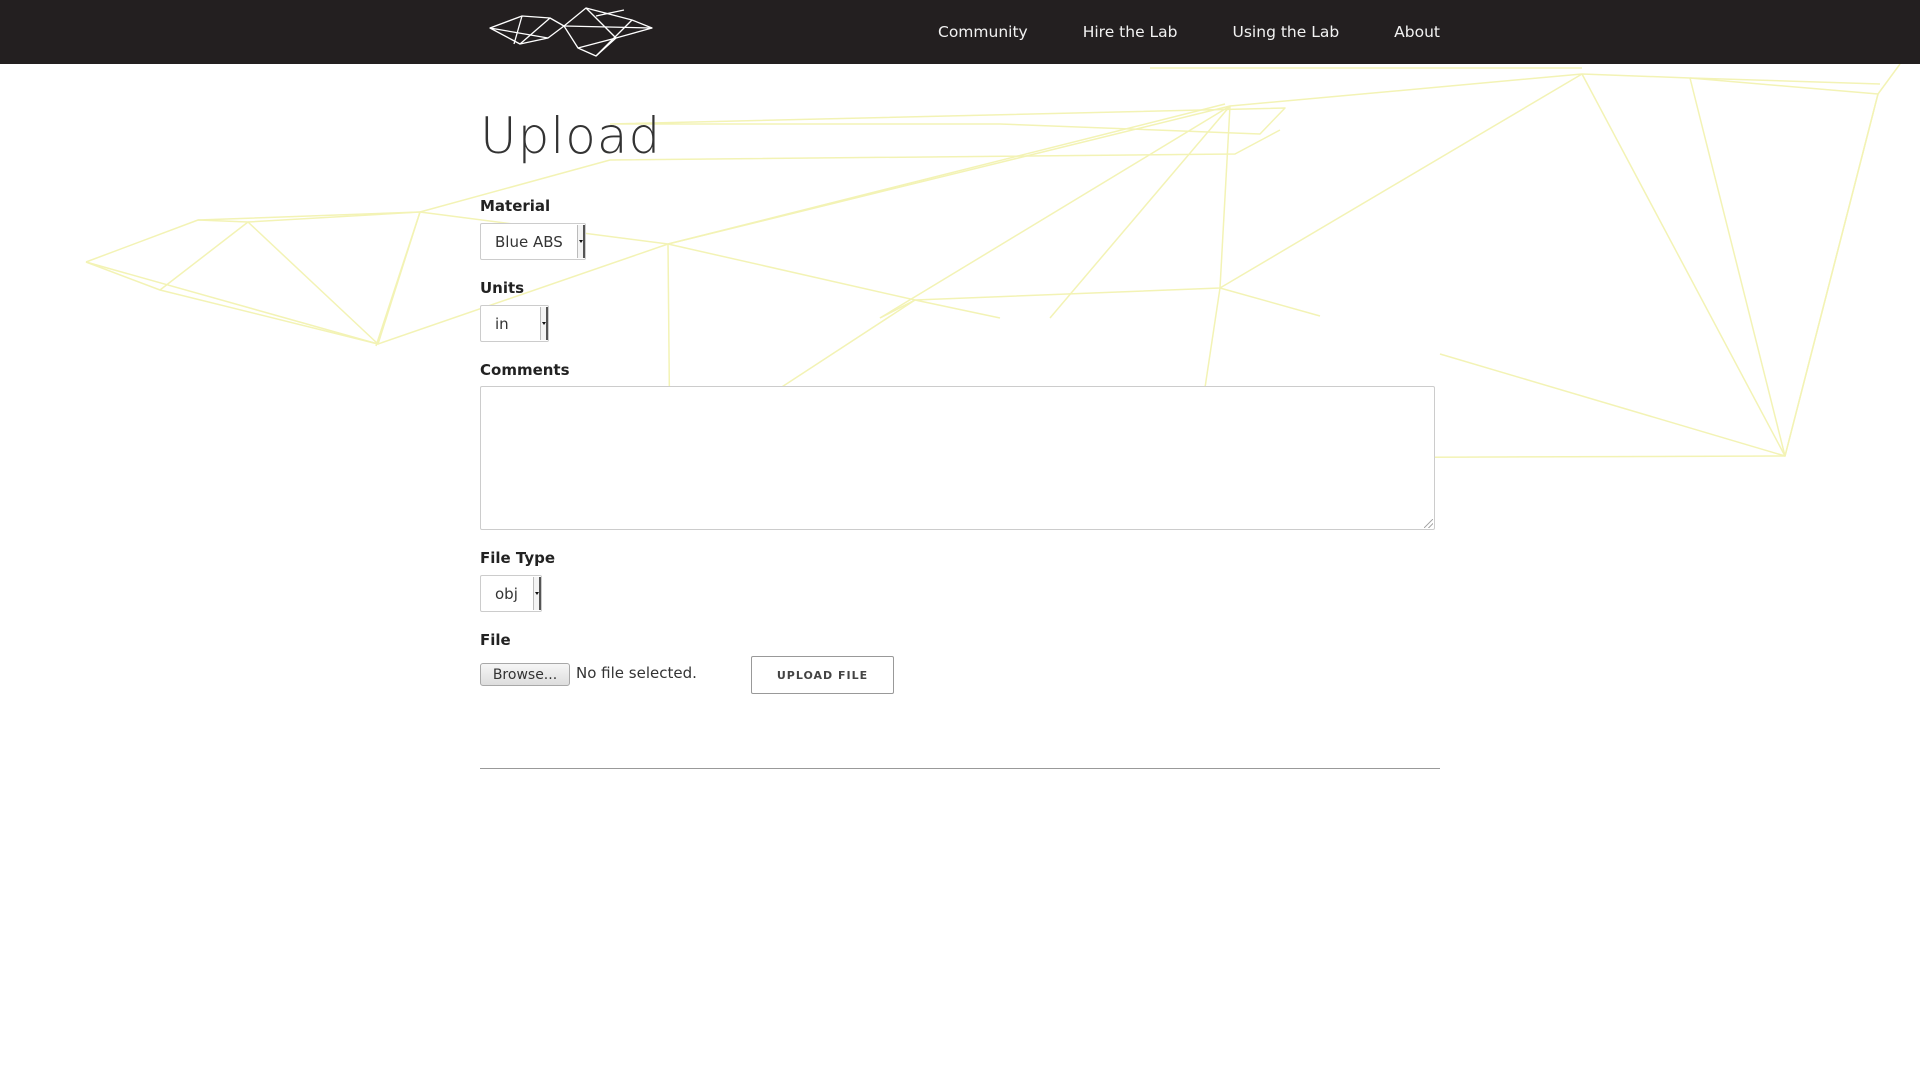 Image resolution: width=1920 pixels, height=1078 pixels. I want to click on material-label: Material, so click(515, 206).